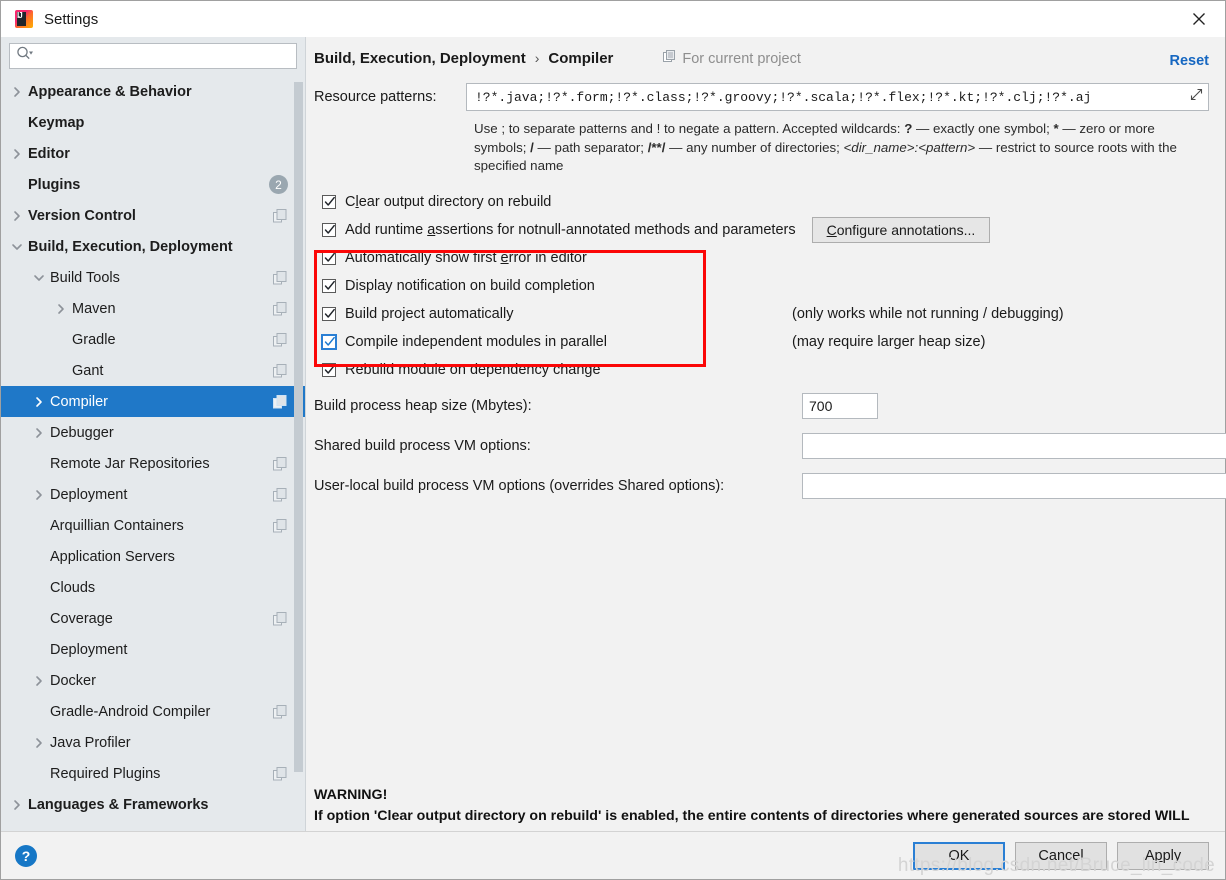 This screenshot has height=880, width=1226. Describe the element at coordinates (476, 342) in the screenshot. I see `checkbox-label: Compile independent modules in parallel` at that location.